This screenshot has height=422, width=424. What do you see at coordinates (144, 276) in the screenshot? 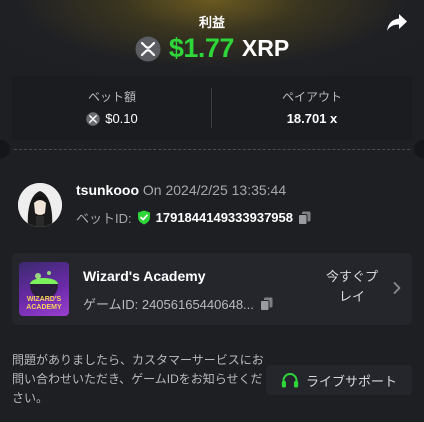
I see `game-title: Wizard's Academy` at bounding box center [144, 276].